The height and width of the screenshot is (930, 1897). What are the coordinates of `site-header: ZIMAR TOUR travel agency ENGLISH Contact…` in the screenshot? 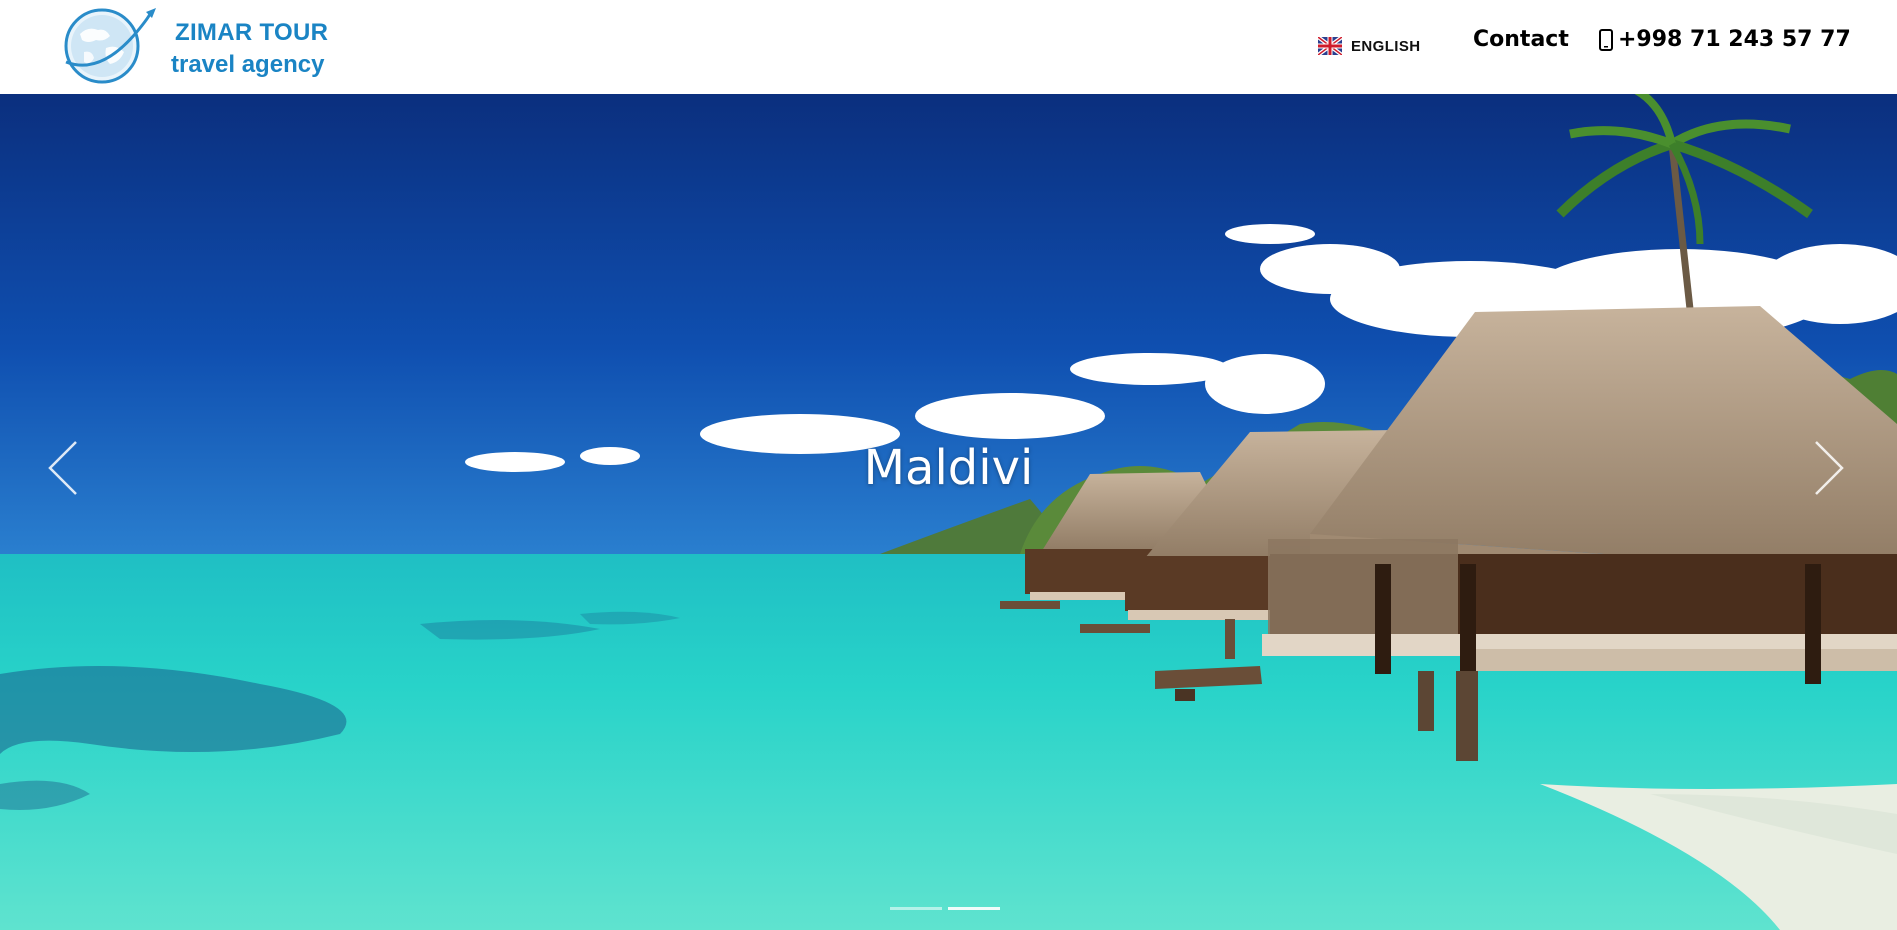 It's located at (948, 47).